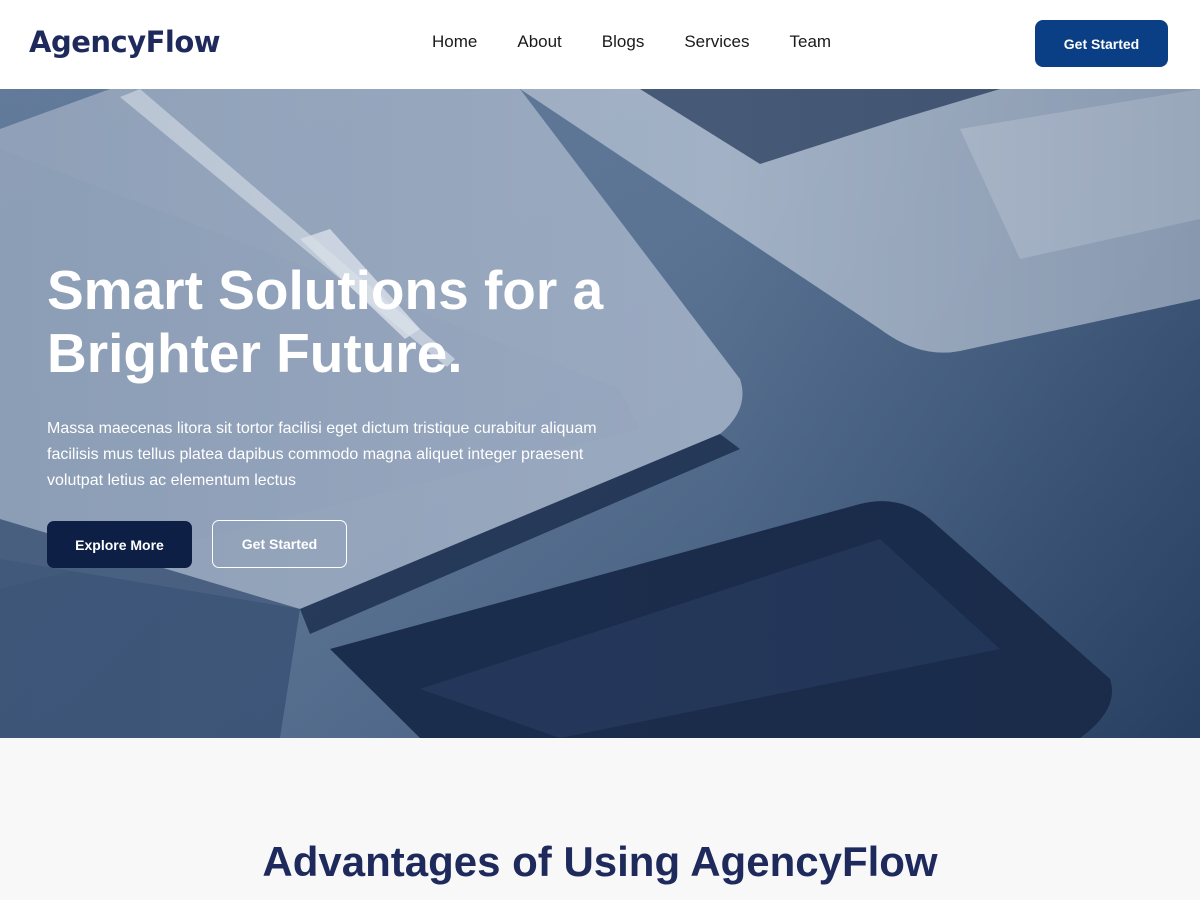  I want to click on header-get-started-button: Get Started, so click(1101, 43).